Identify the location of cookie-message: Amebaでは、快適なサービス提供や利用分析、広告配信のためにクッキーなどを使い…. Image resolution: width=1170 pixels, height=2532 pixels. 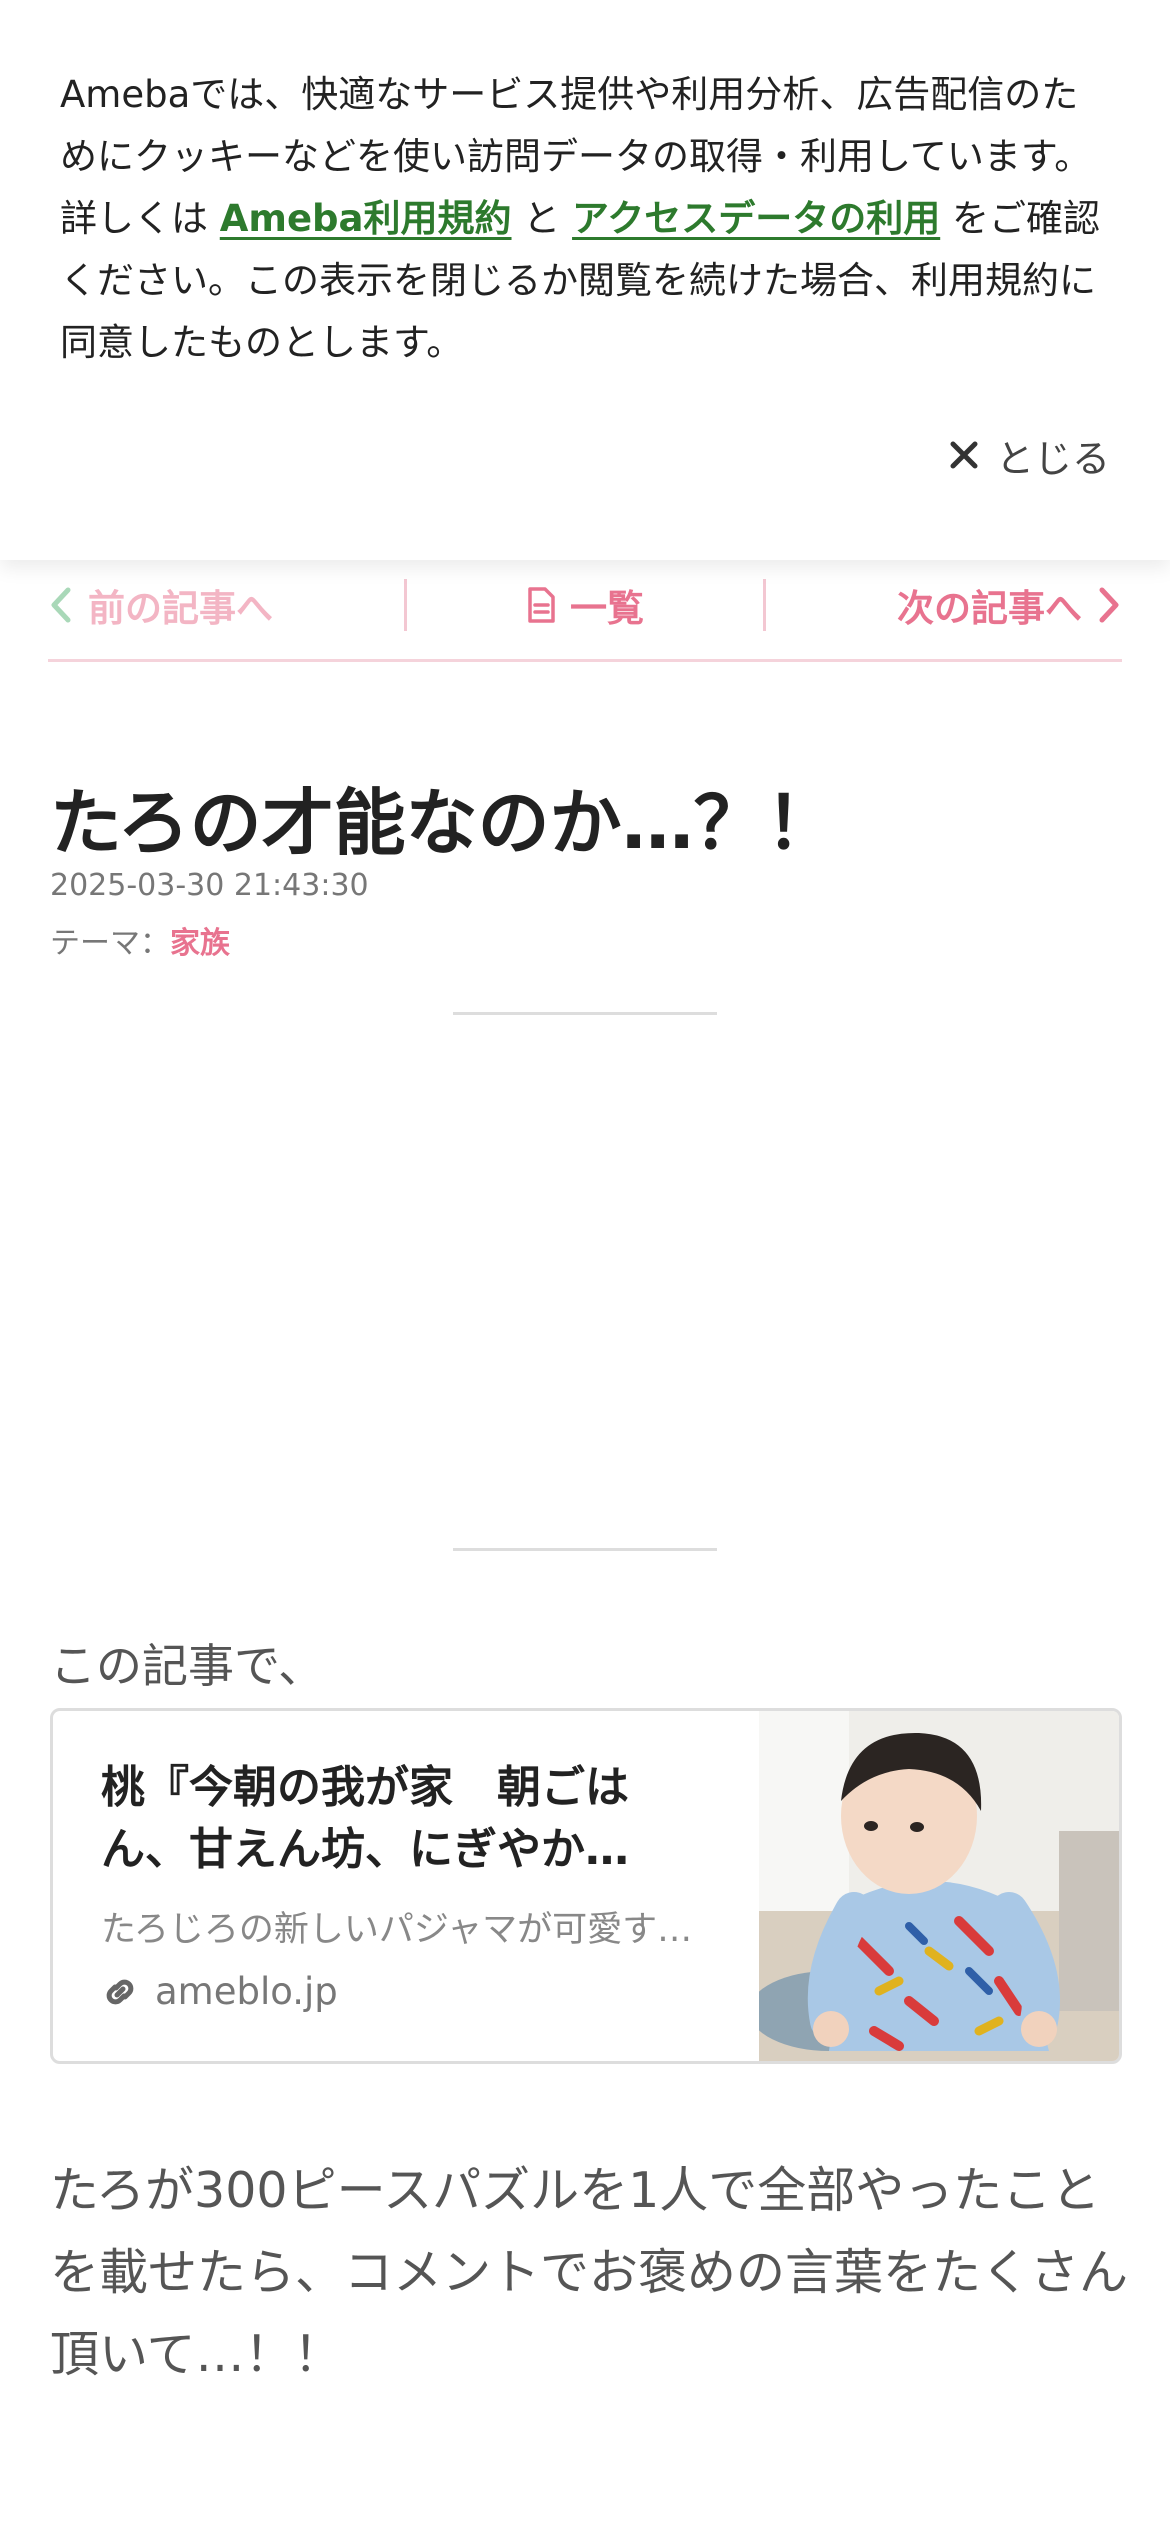
(585, 219).